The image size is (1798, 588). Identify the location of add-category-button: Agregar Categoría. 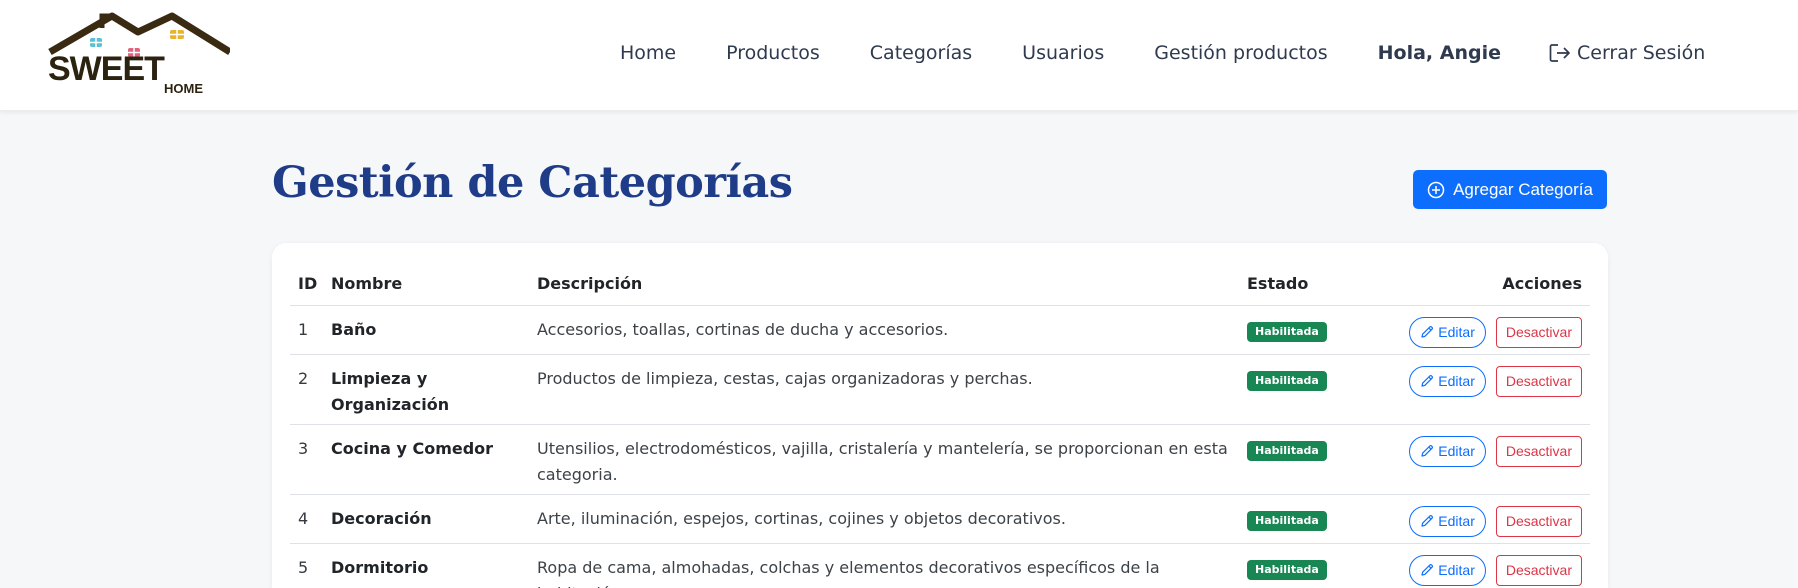
(1510, 189).